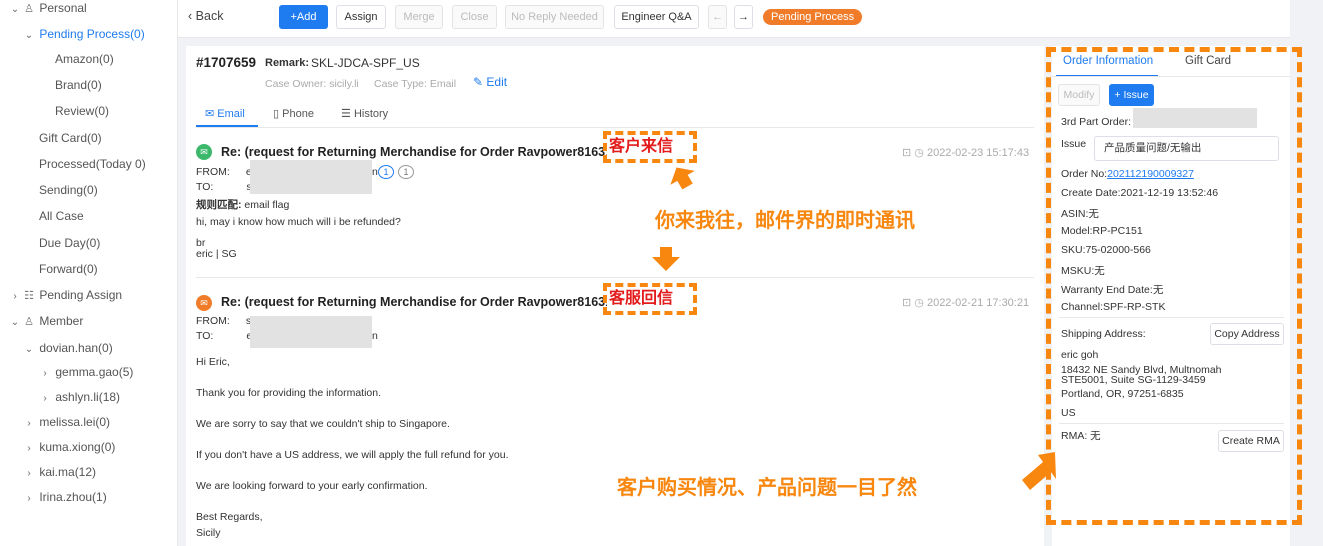 The image size is (1323, 546). I want to click on annotation-text: 你来我往，邮件界的即时通讯, so click(785, 221).